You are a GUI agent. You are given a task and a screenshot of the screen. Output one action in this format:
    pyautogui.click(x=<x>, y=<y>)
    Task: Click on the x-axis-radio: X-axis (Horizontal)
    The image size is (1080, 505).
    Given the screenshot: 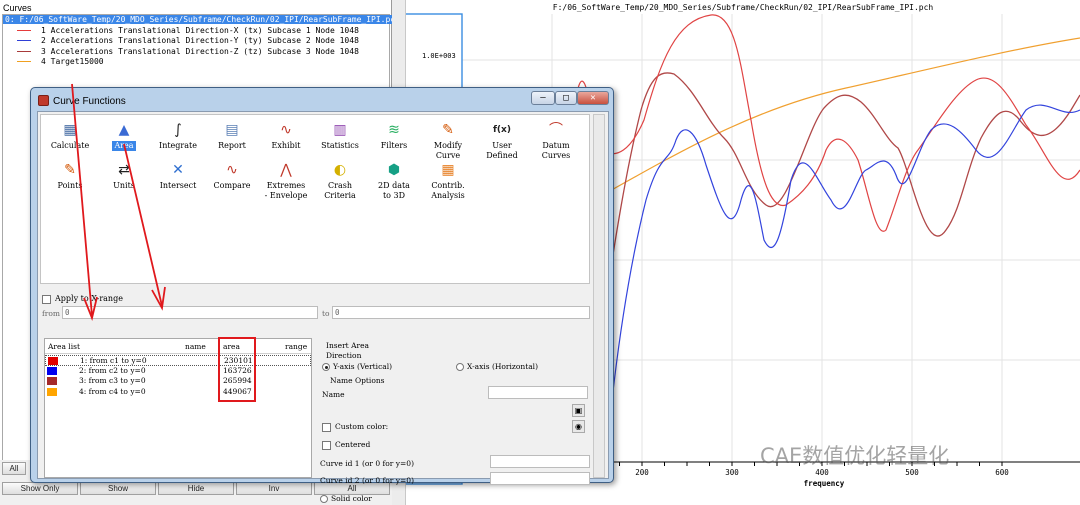 What is the action you would take?
    pyautogui.click(x=497, y=366)
    